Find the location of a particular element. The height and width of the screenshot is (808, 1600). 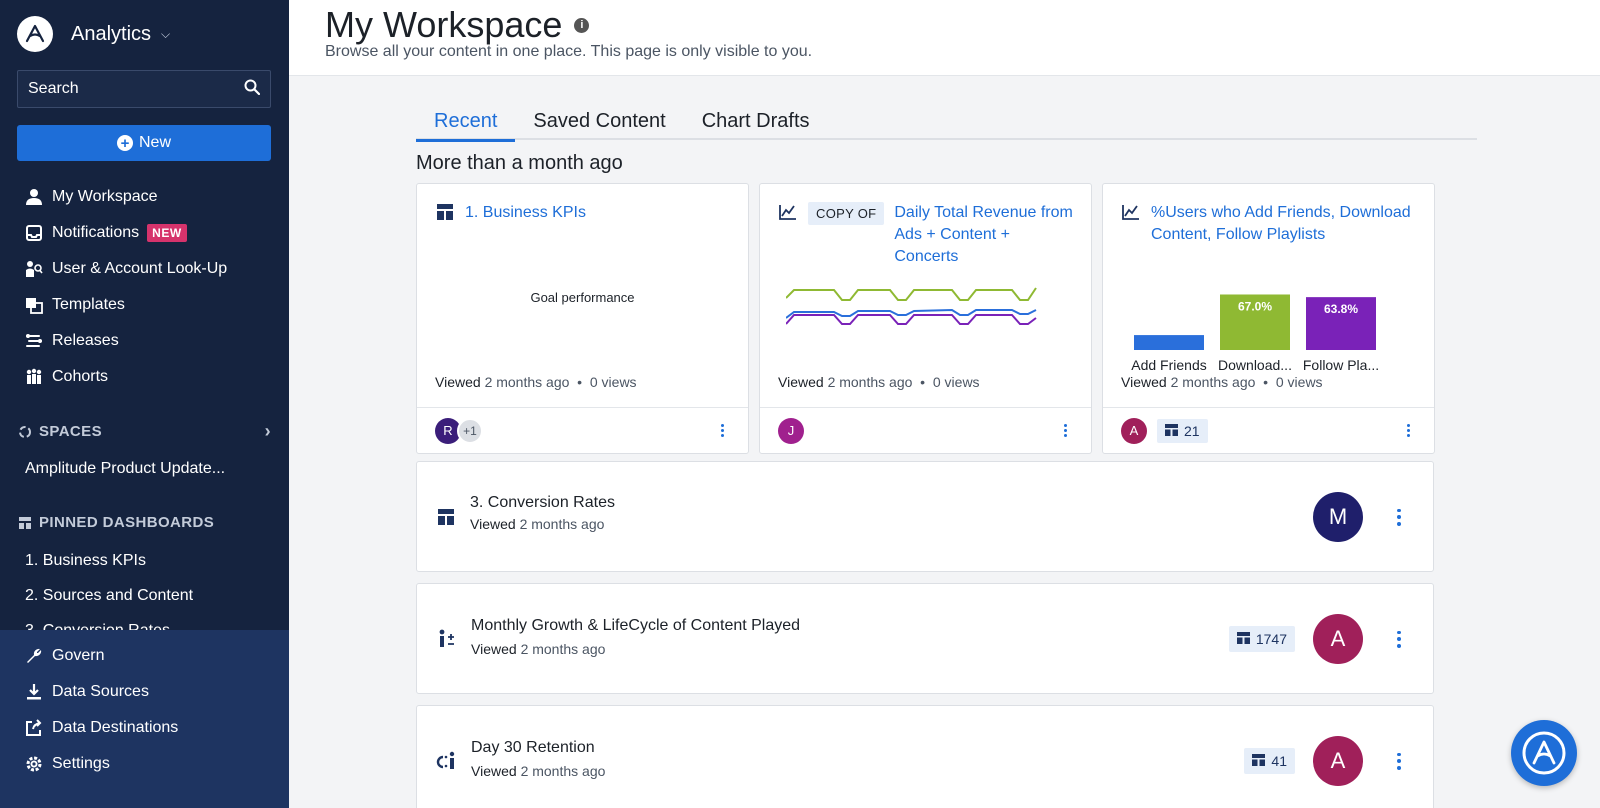

nav-item-my-workspace: My Workspace is located at coordinates (144, 197).